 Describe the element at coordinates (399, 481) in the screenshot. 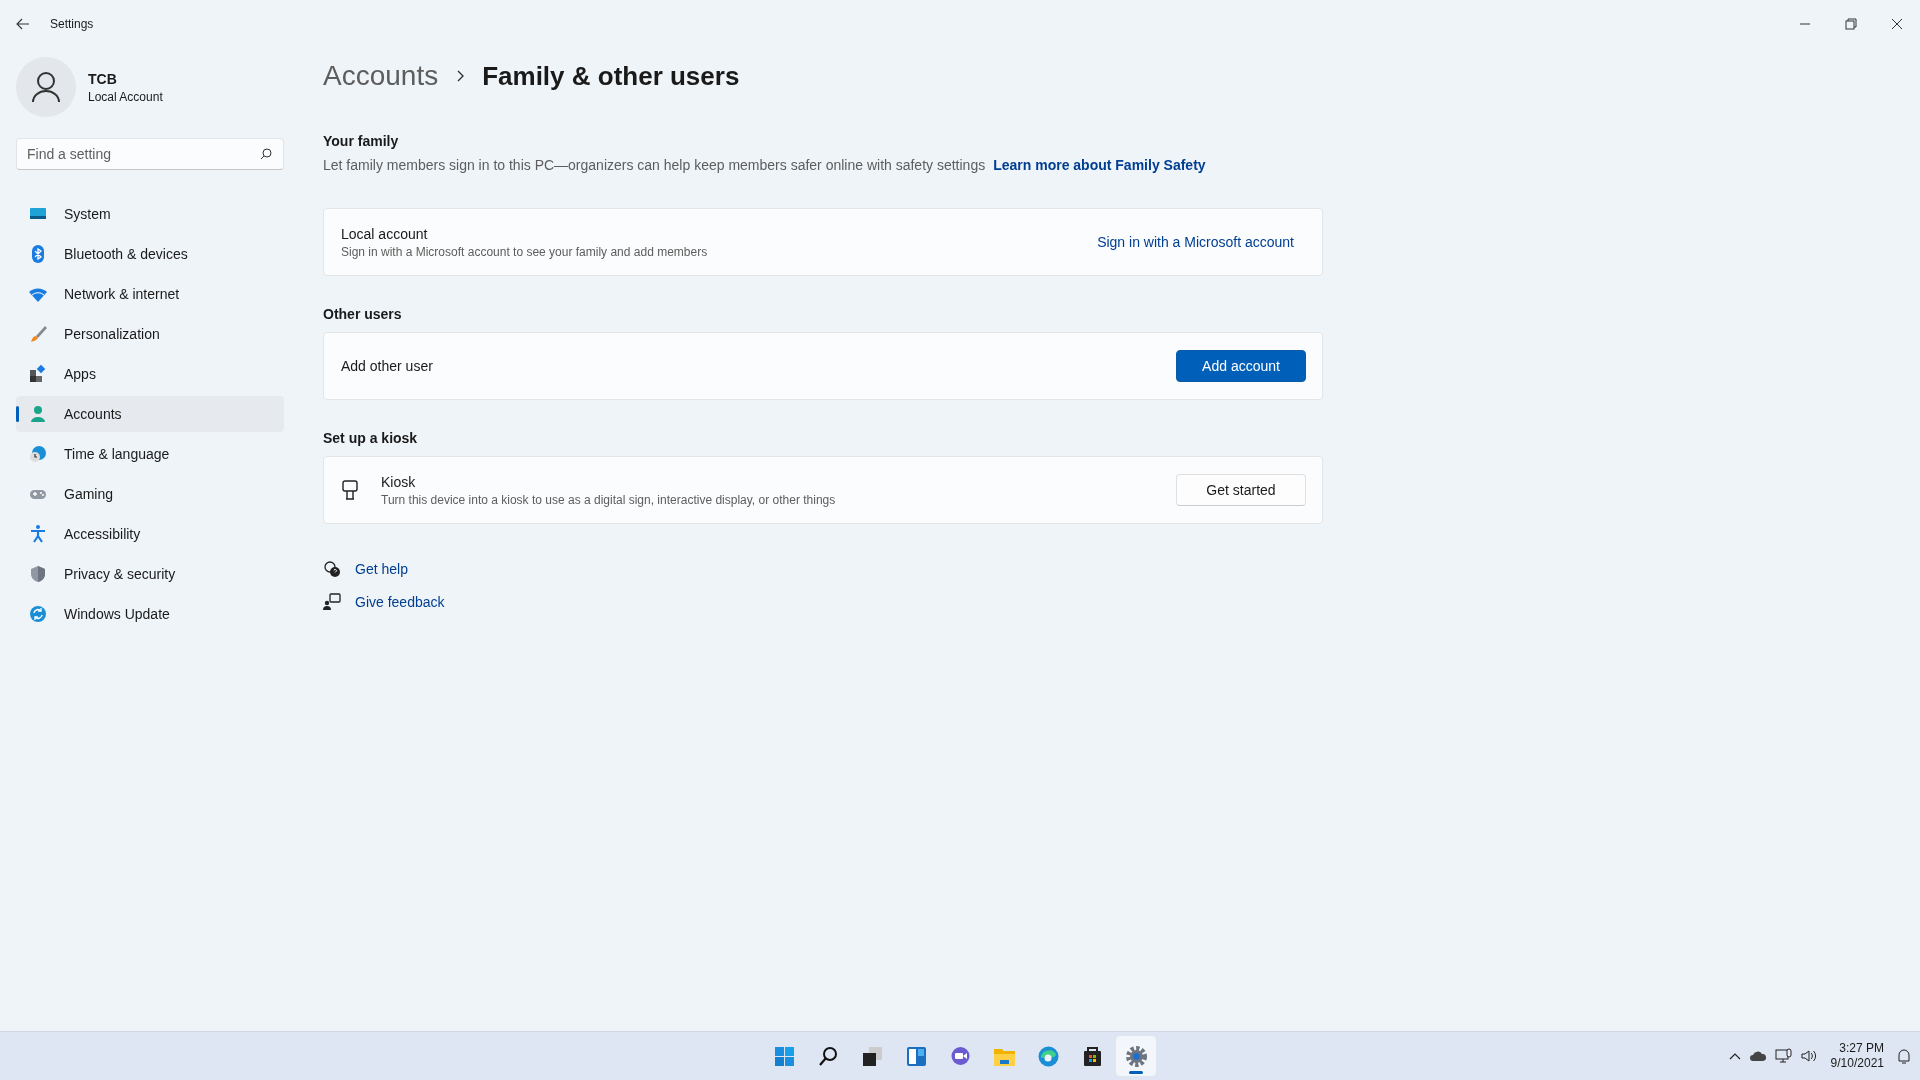

I see `card-title: Kiosk` at that location.